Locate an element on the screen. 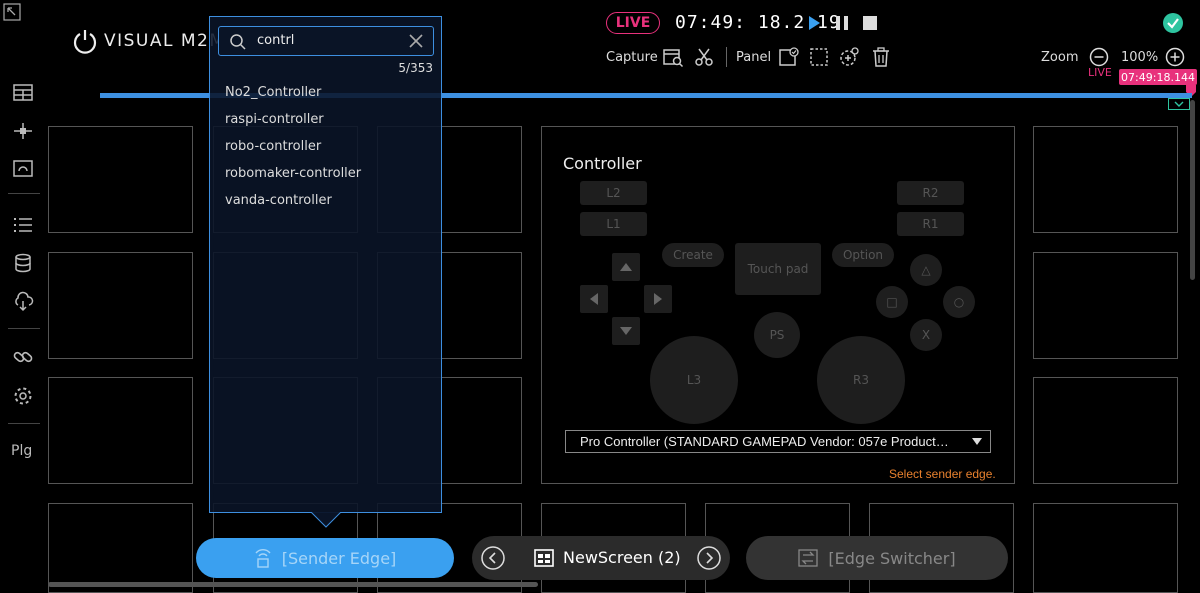 Image resolution: width=1200 pixels, height=593 pixels. r1-button: R1 is located at coordinates (930, 224).